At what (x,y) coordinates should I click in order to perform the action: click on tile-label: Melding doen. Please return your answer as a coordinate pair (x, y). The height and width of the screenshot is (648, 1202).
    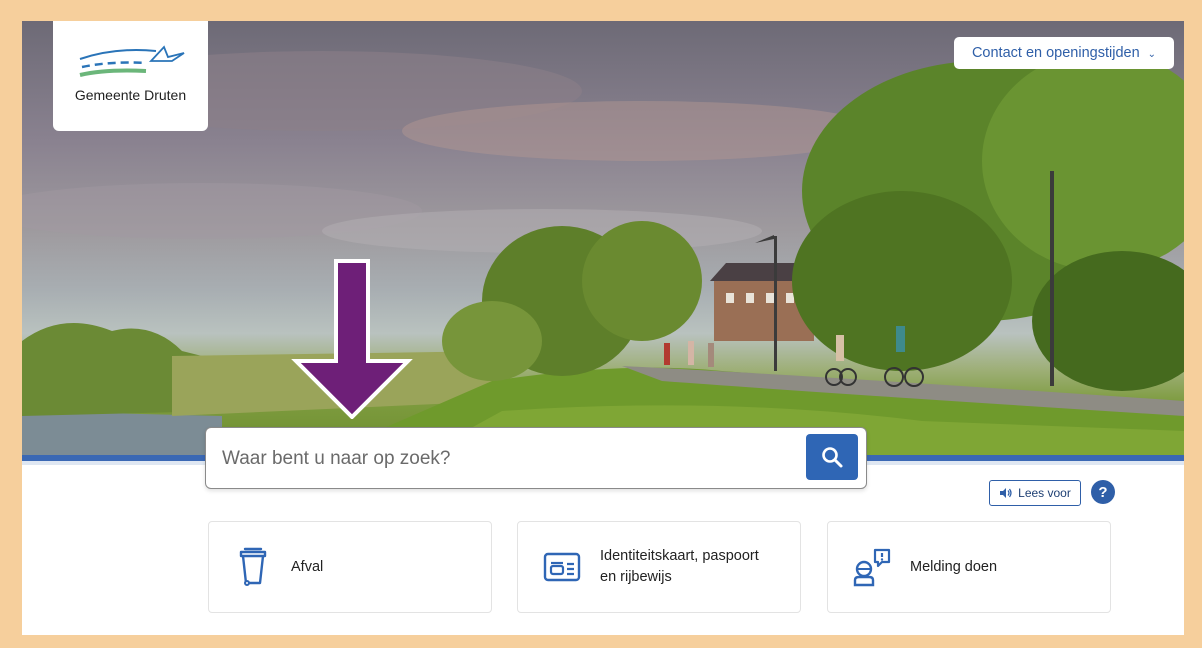
    Looking at the image, I should click on (954, 566).